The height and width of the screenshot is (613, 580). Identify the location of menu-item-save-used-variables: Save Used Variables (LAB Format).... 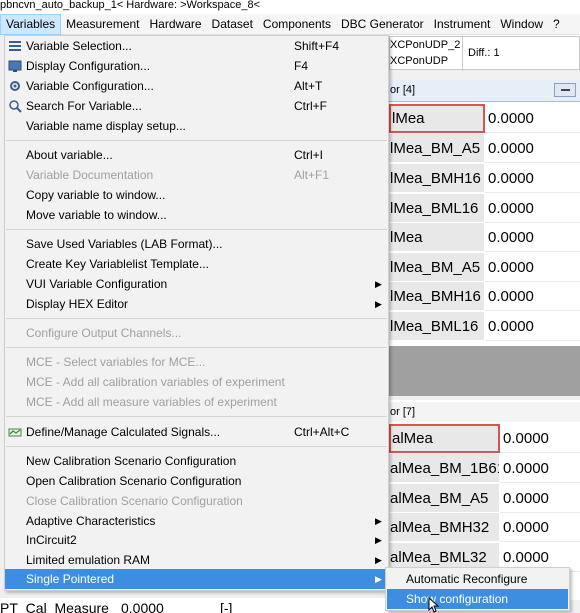
(196, 244).